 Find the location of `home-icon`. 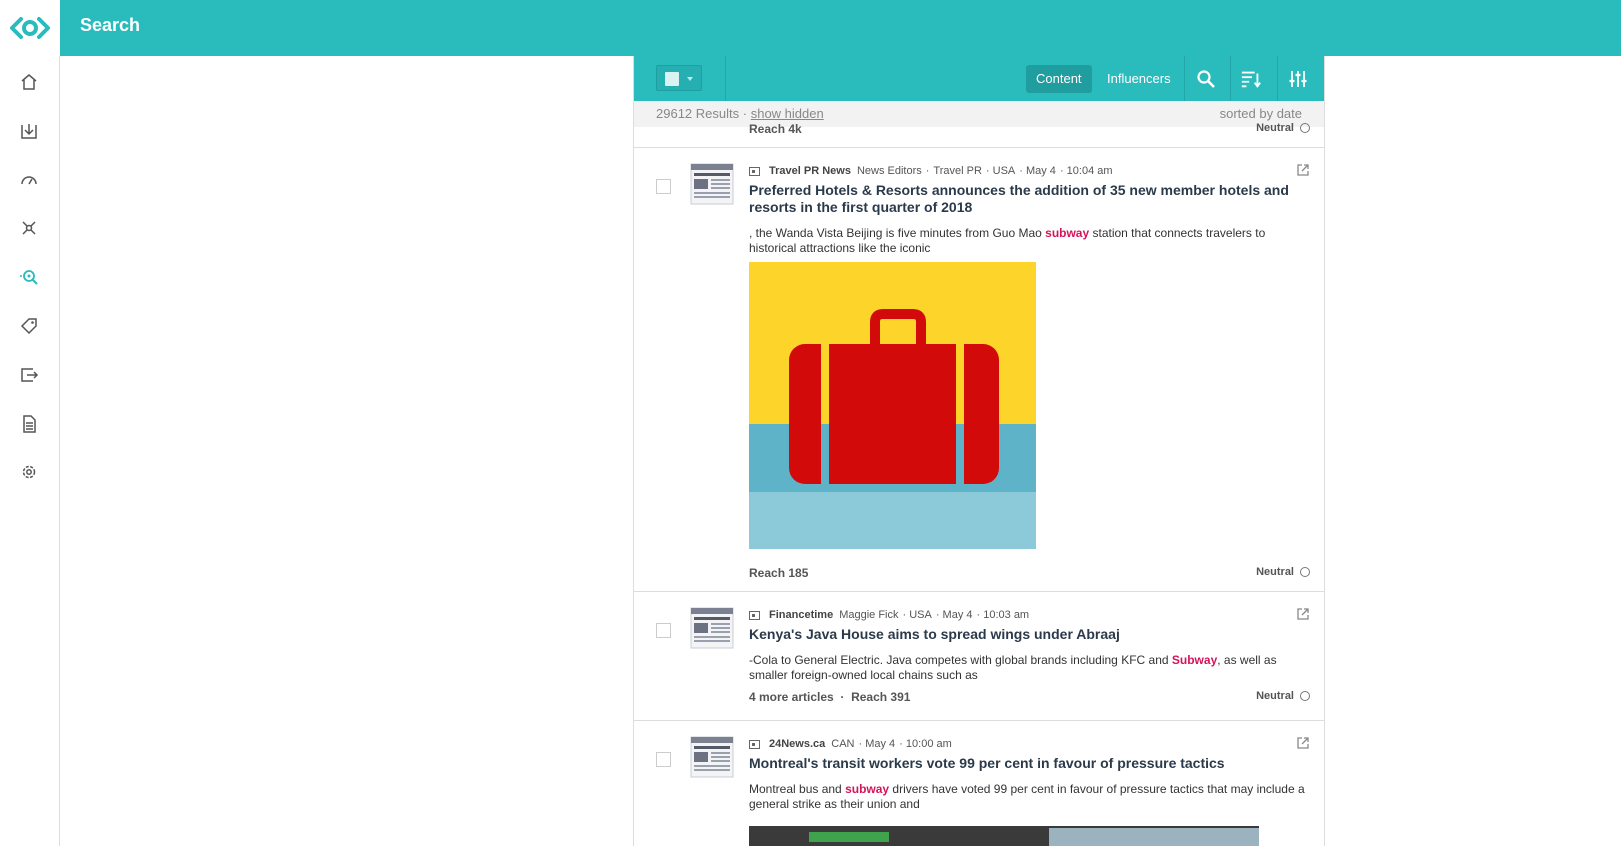

home-icon is located at coordinates (29, 82).